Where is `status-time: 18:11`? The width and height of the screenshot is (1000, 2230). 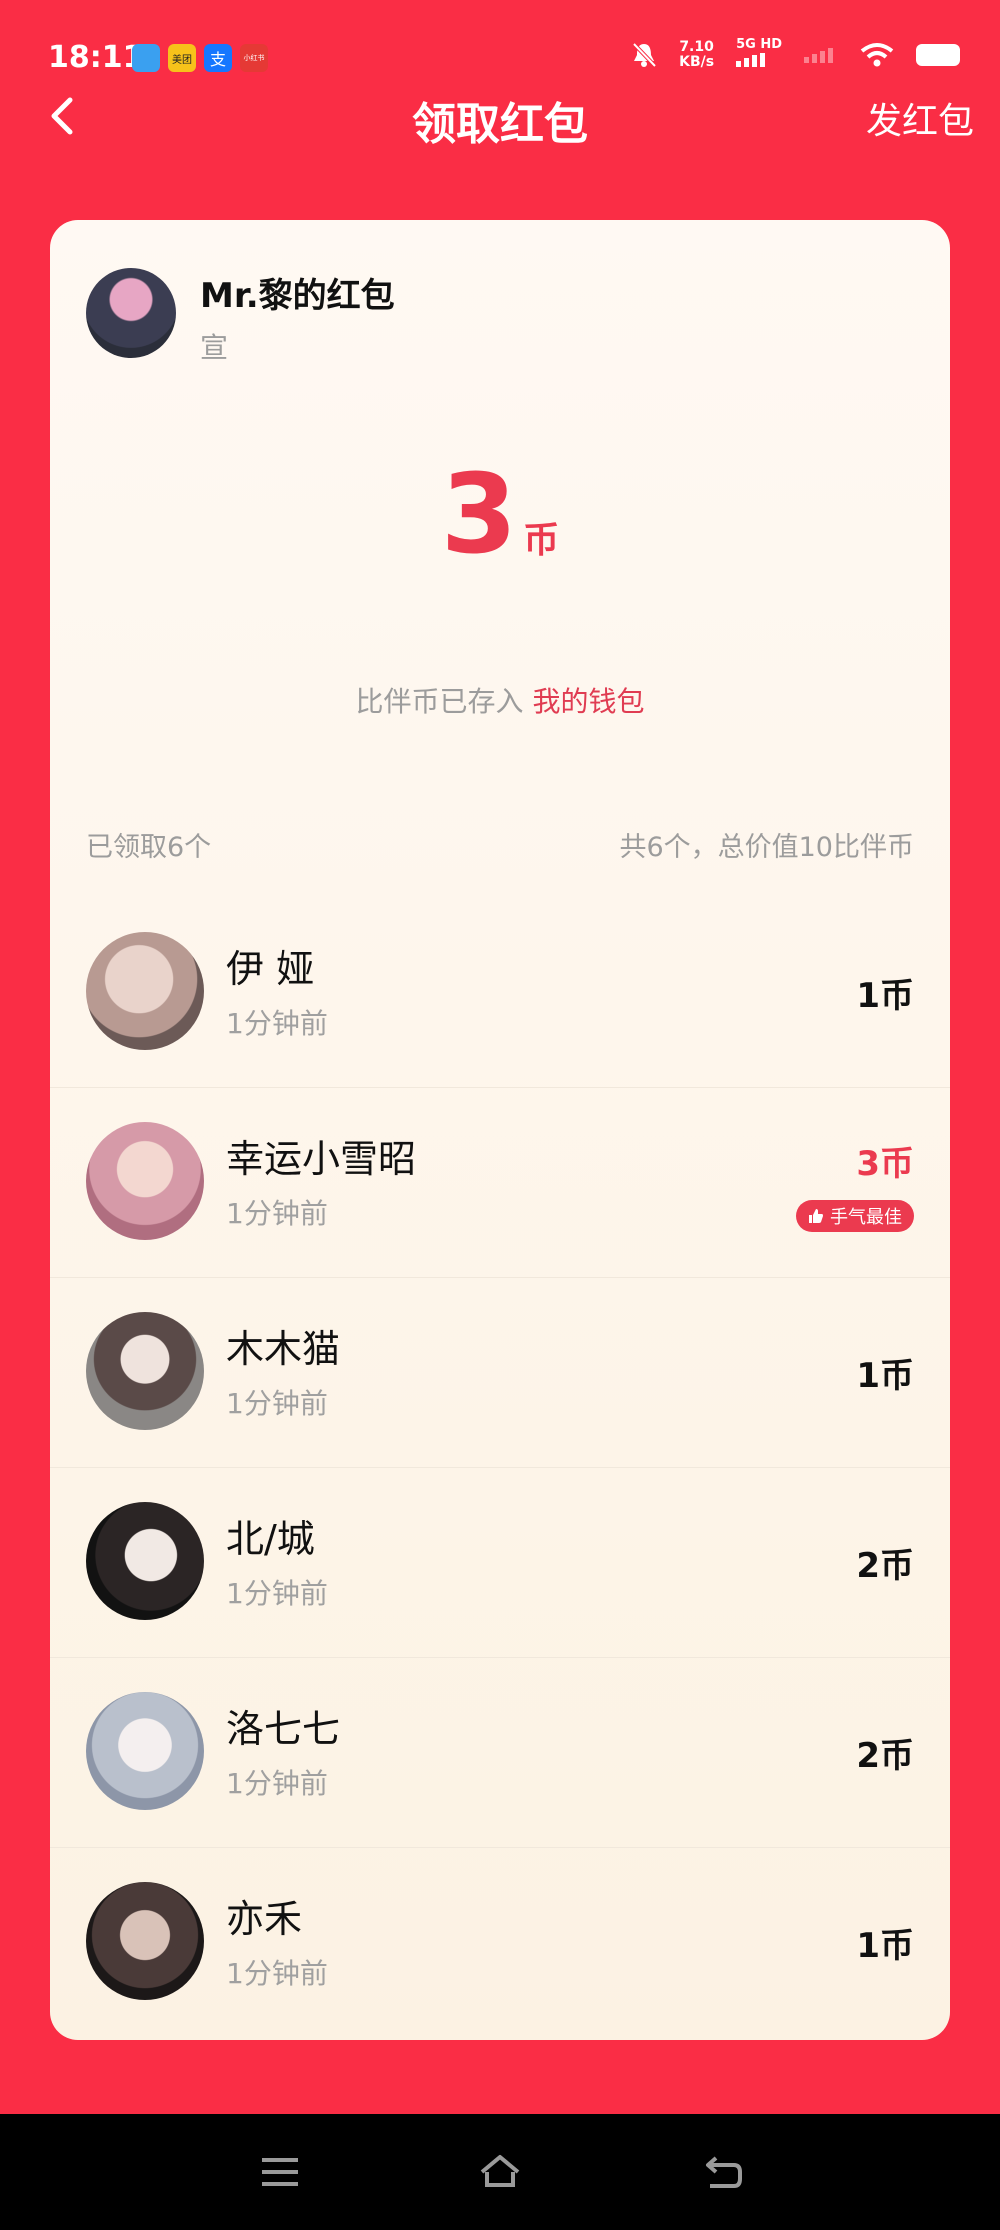 status-time: 18:11 is located at coordinates (96, 57).